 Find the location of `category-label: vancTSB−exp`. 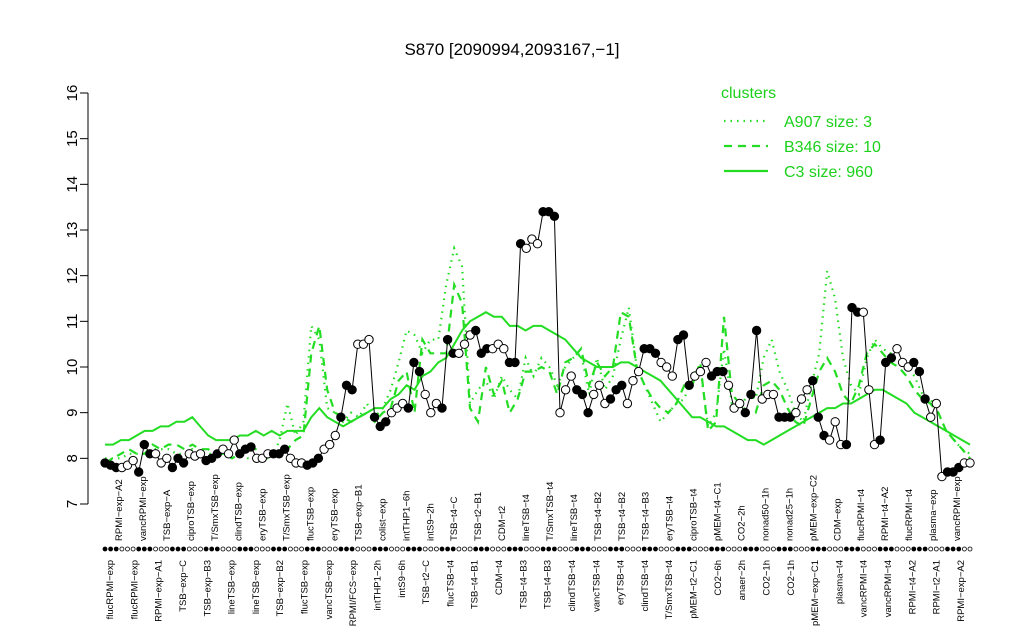

category-label: vancTSB−exp is located at coordinates (329, 589).